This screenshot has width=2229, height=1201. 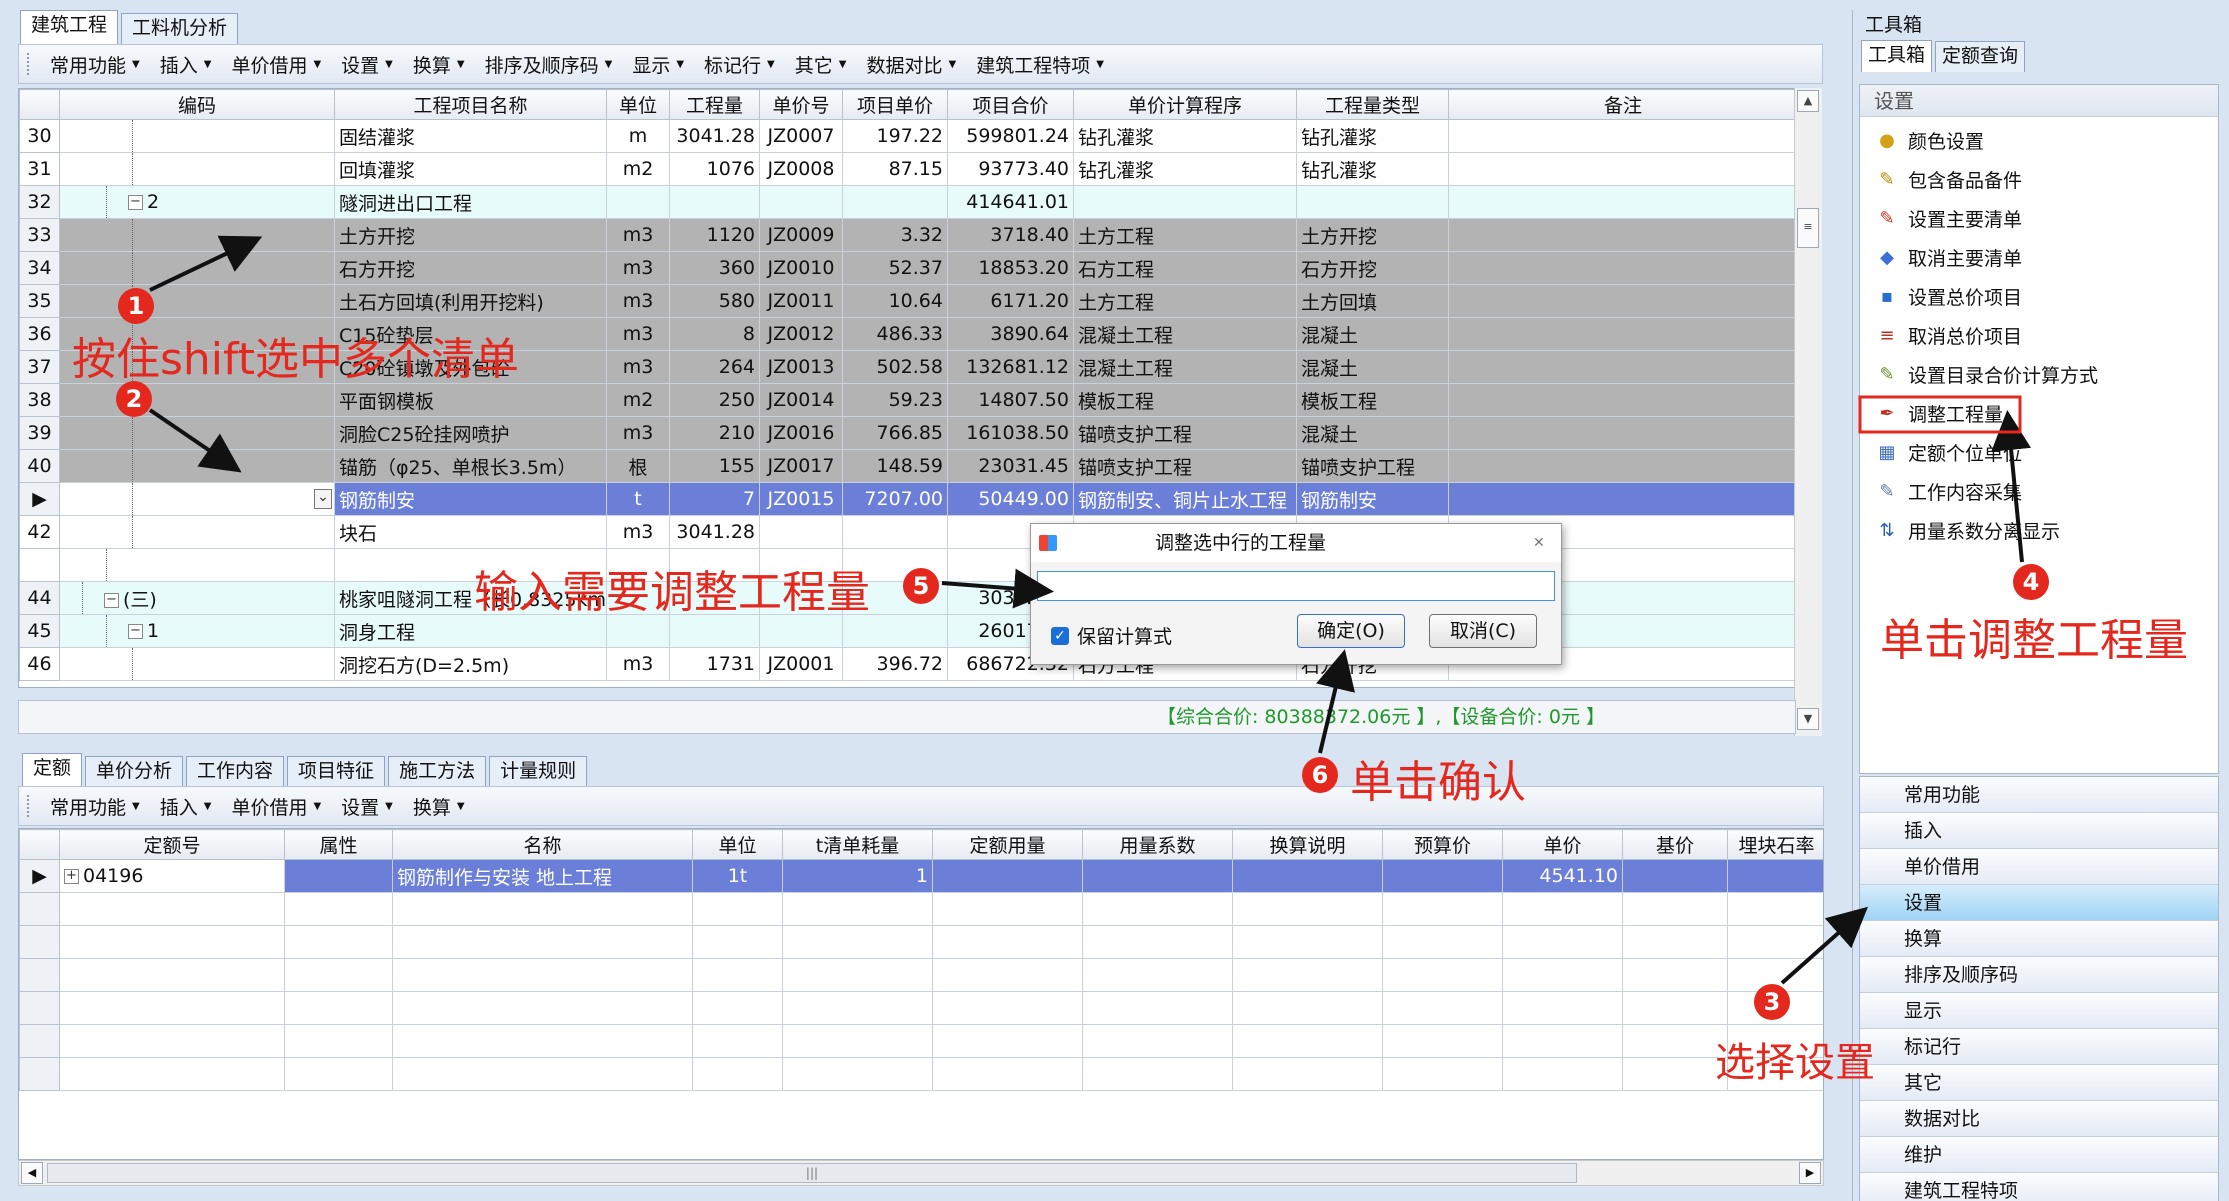 I want to click on row-number: 46, so click(x=39, y=664).